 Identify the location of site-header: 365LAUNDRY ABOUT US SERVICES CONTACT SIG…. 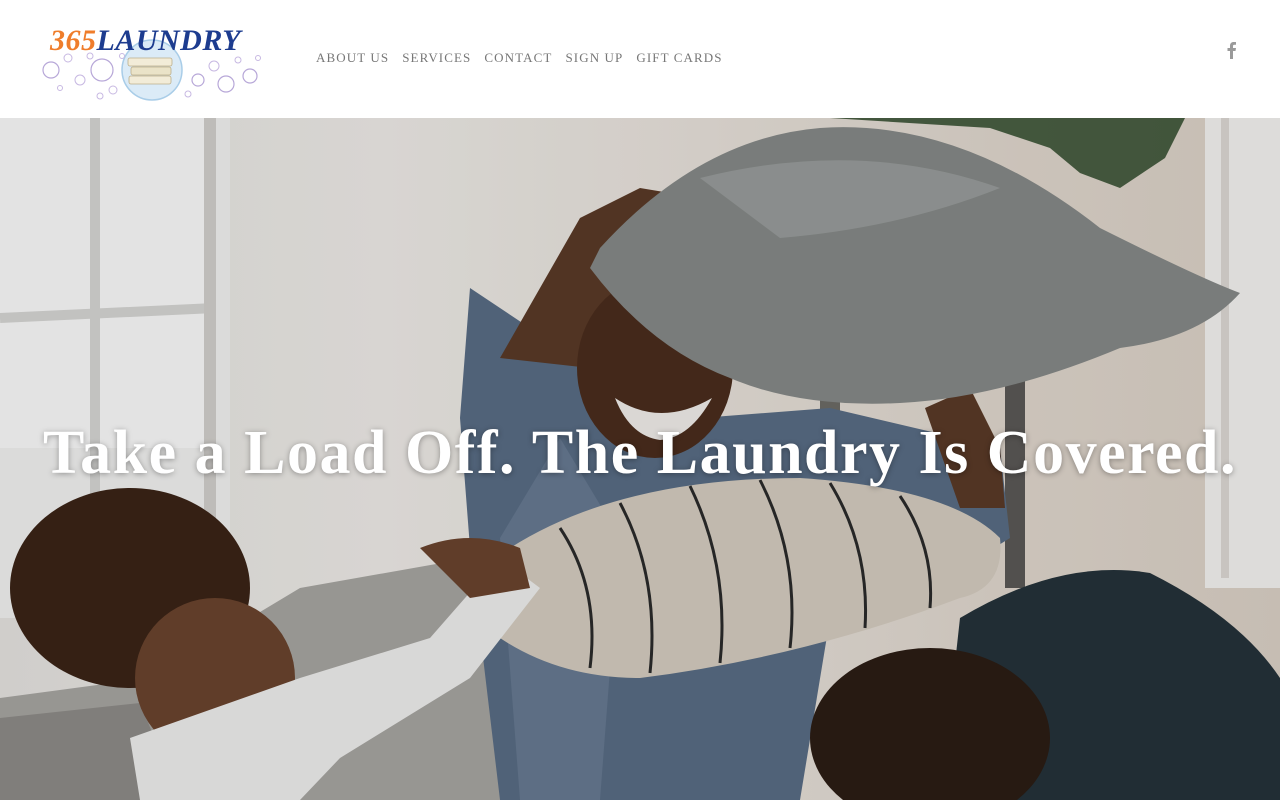
(640, 59).